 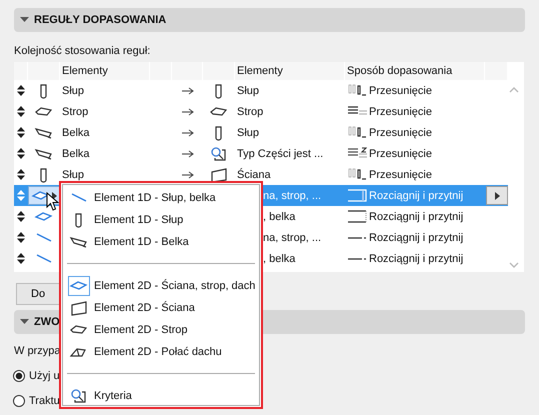 What do you see at coordinates (83, 51) in the screenshot?
I see `order-label: Kolejność stosowania reguł:` at bounding box center [83, 51].